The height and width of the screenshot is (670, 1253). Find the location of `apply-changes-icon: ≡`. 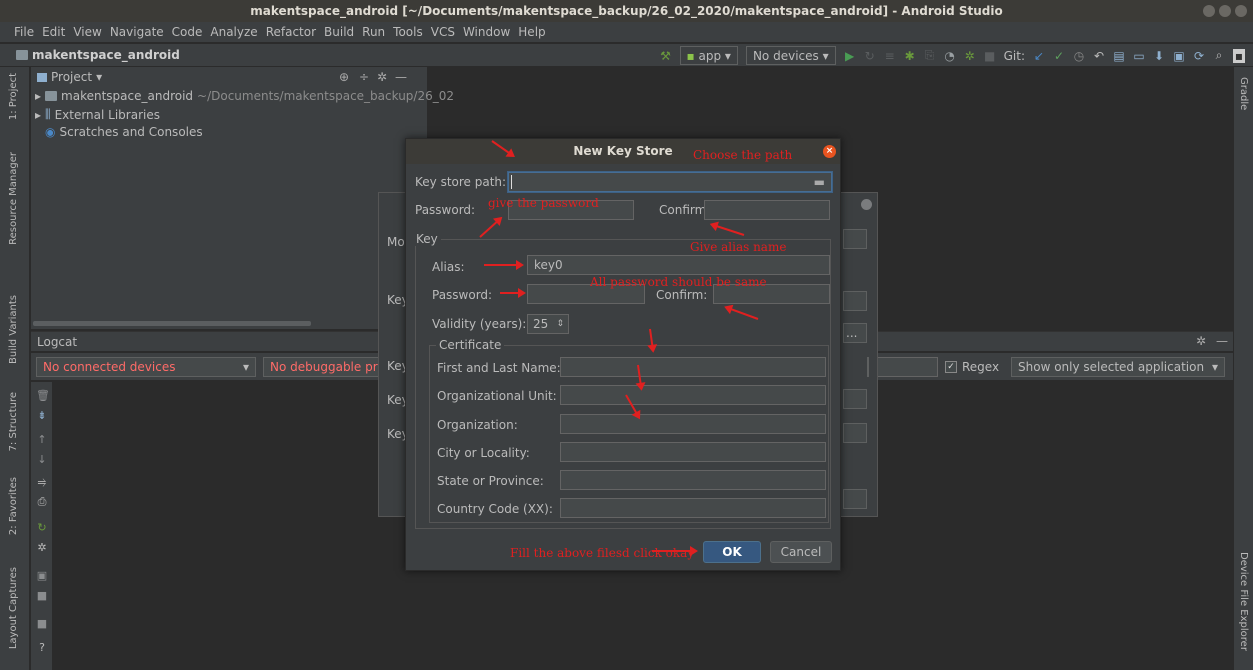

apply-changes-icon: ≡ is located at coordinates (890, 56).